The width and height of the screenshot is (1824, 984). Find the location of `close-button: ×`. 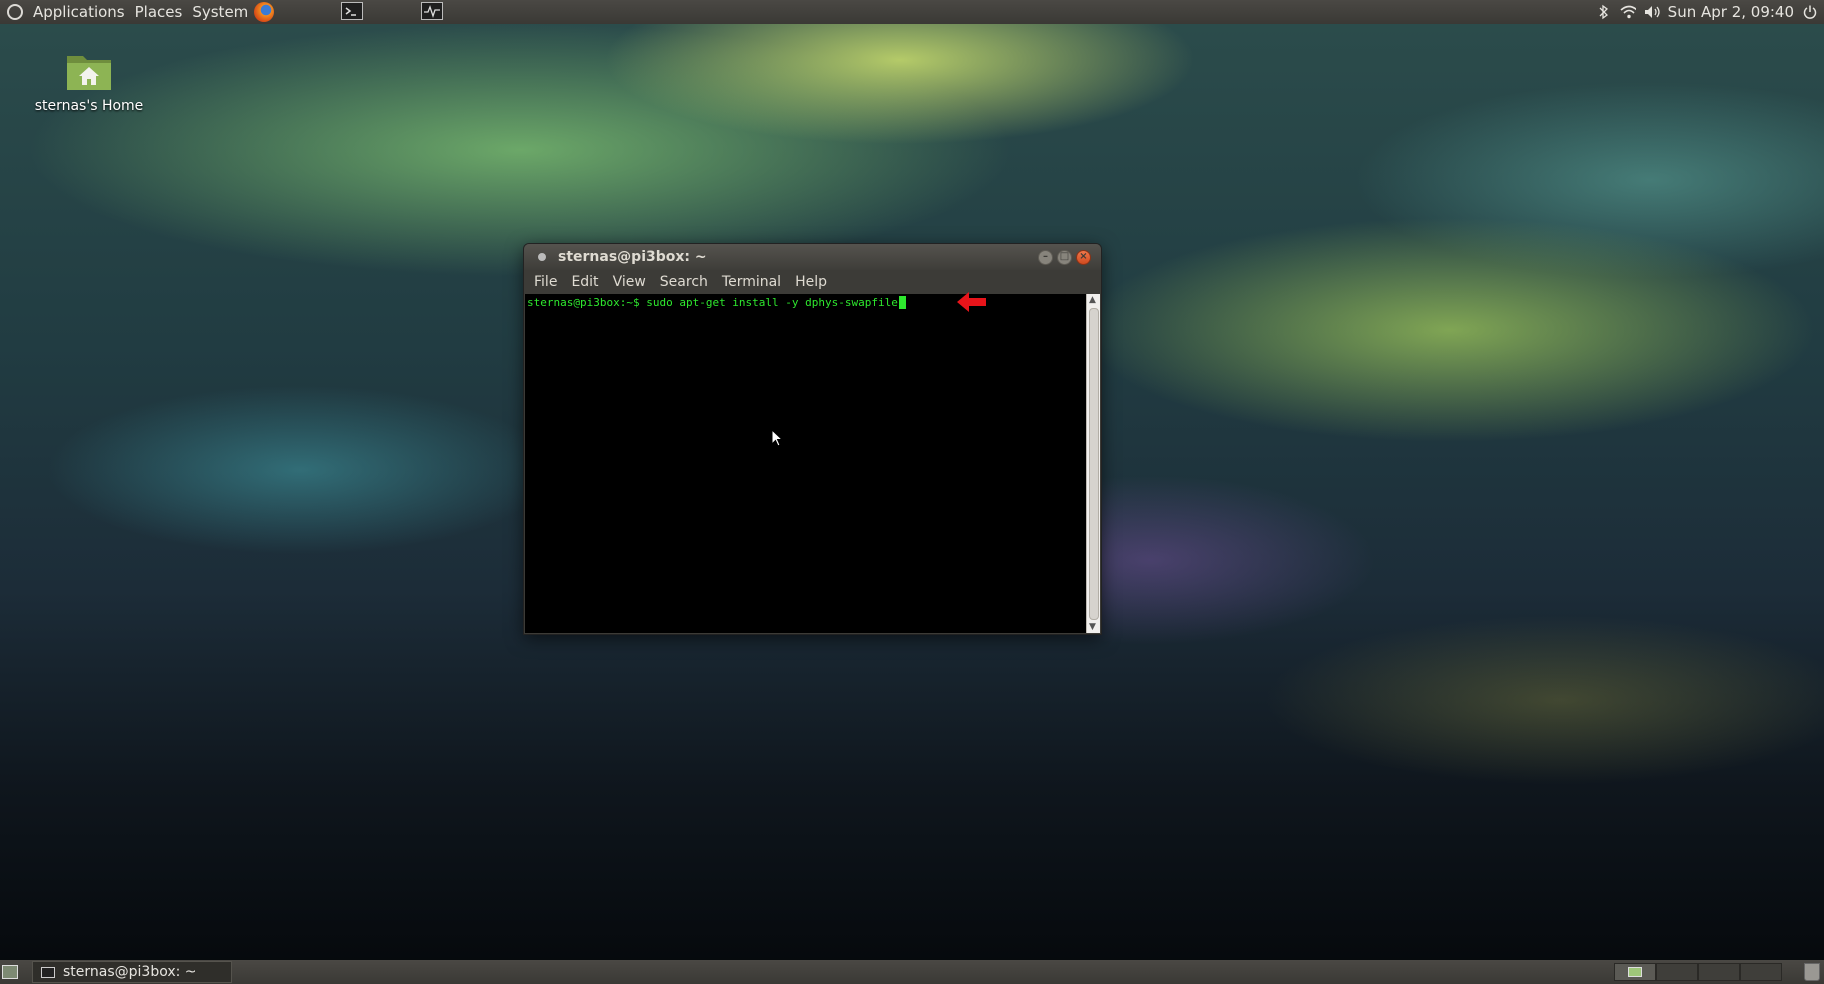

close-button: × is located at coordinates (1083, 257).